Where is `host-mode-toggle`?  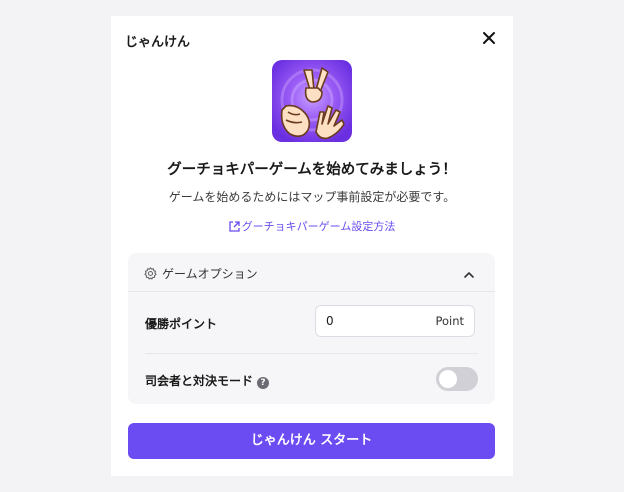
host-mode-toggle is located at coordinates (457, 379).